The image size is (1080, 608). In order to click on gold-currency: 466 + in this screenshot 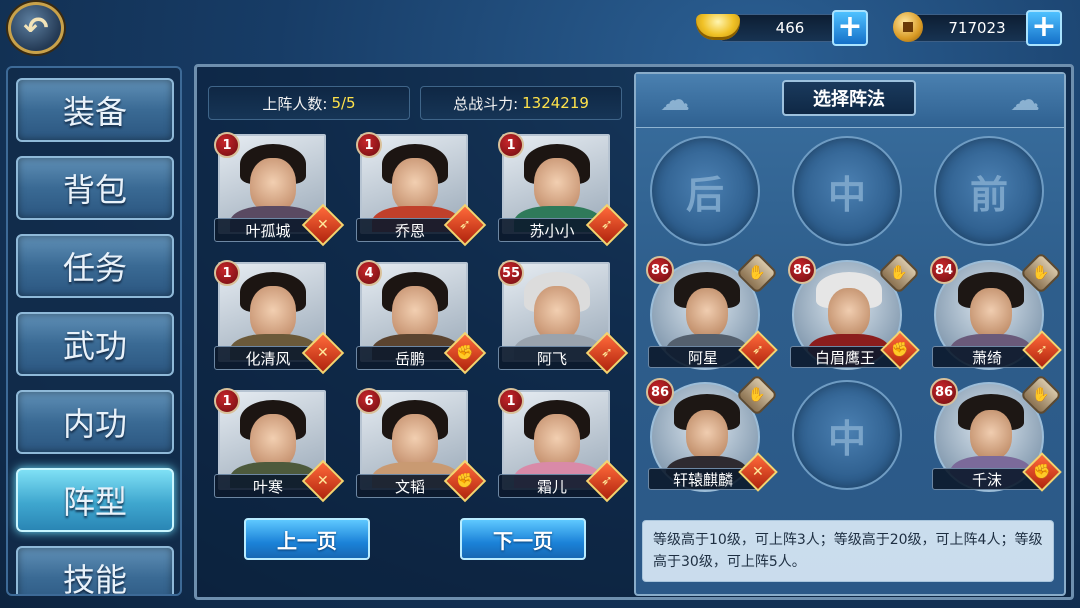, I will do `click(784, 28)`.